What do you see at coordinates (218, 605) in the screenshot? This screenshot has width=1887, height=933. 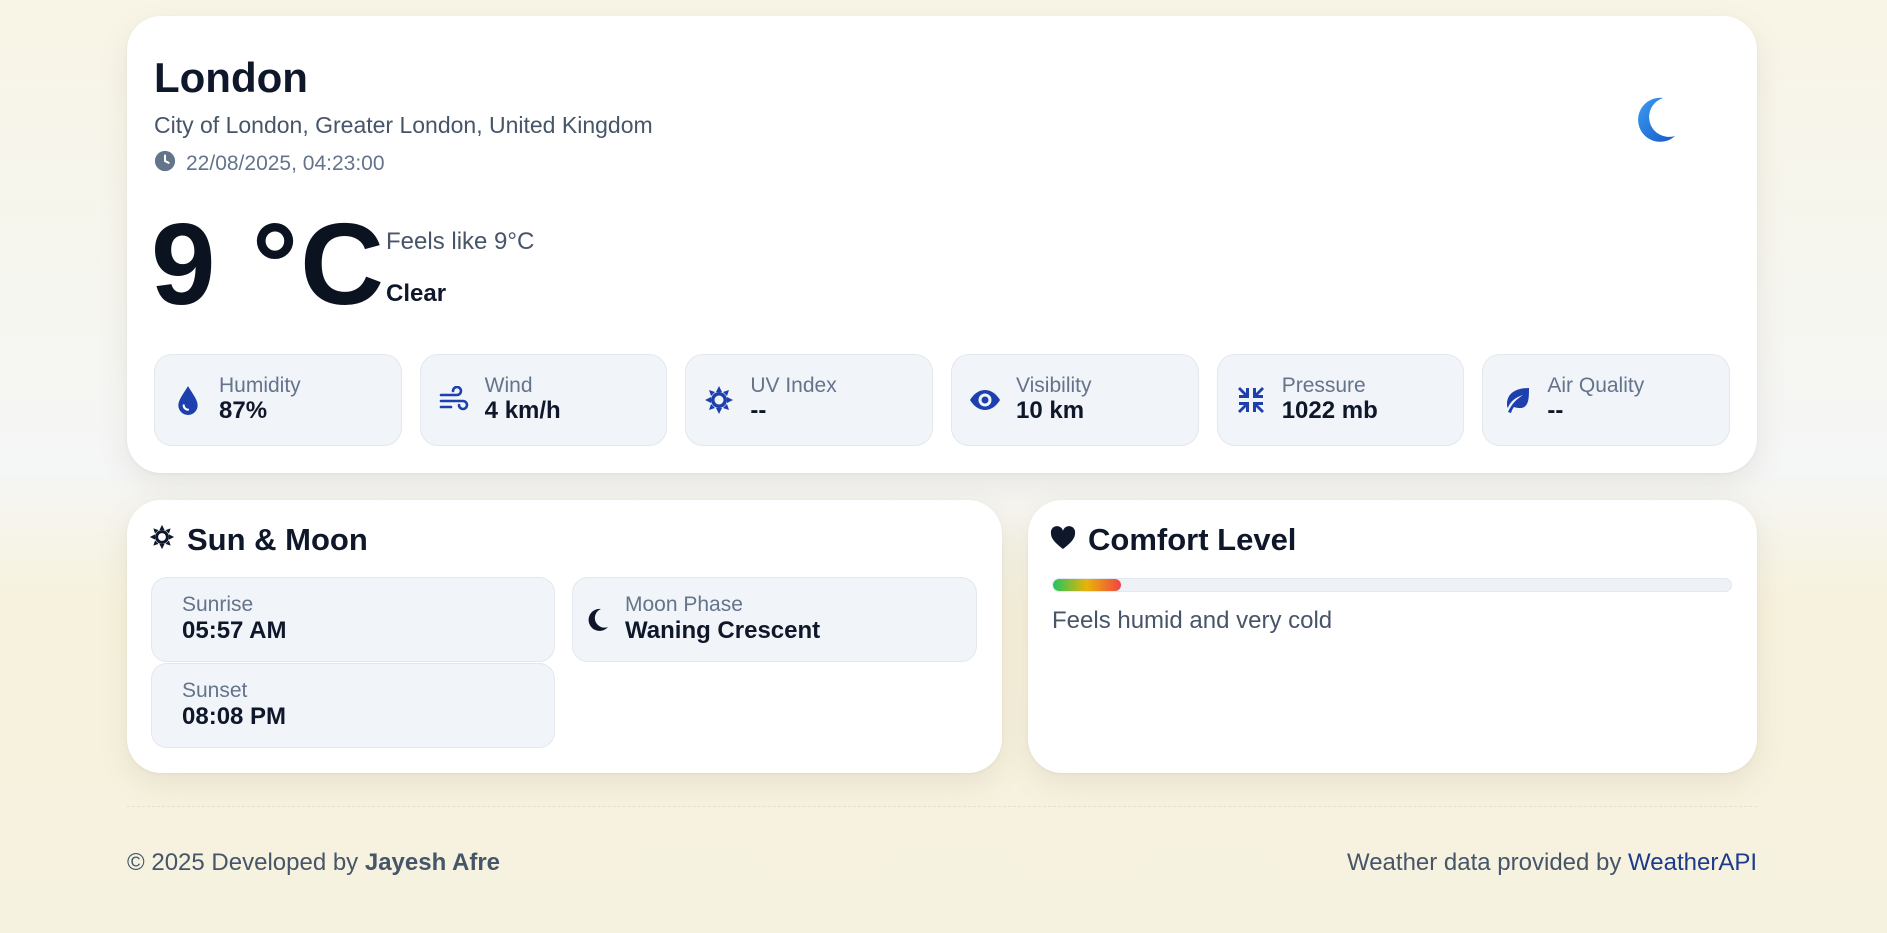 I see `sunrise-label: Sunrise` at bounding box center [218, 605].